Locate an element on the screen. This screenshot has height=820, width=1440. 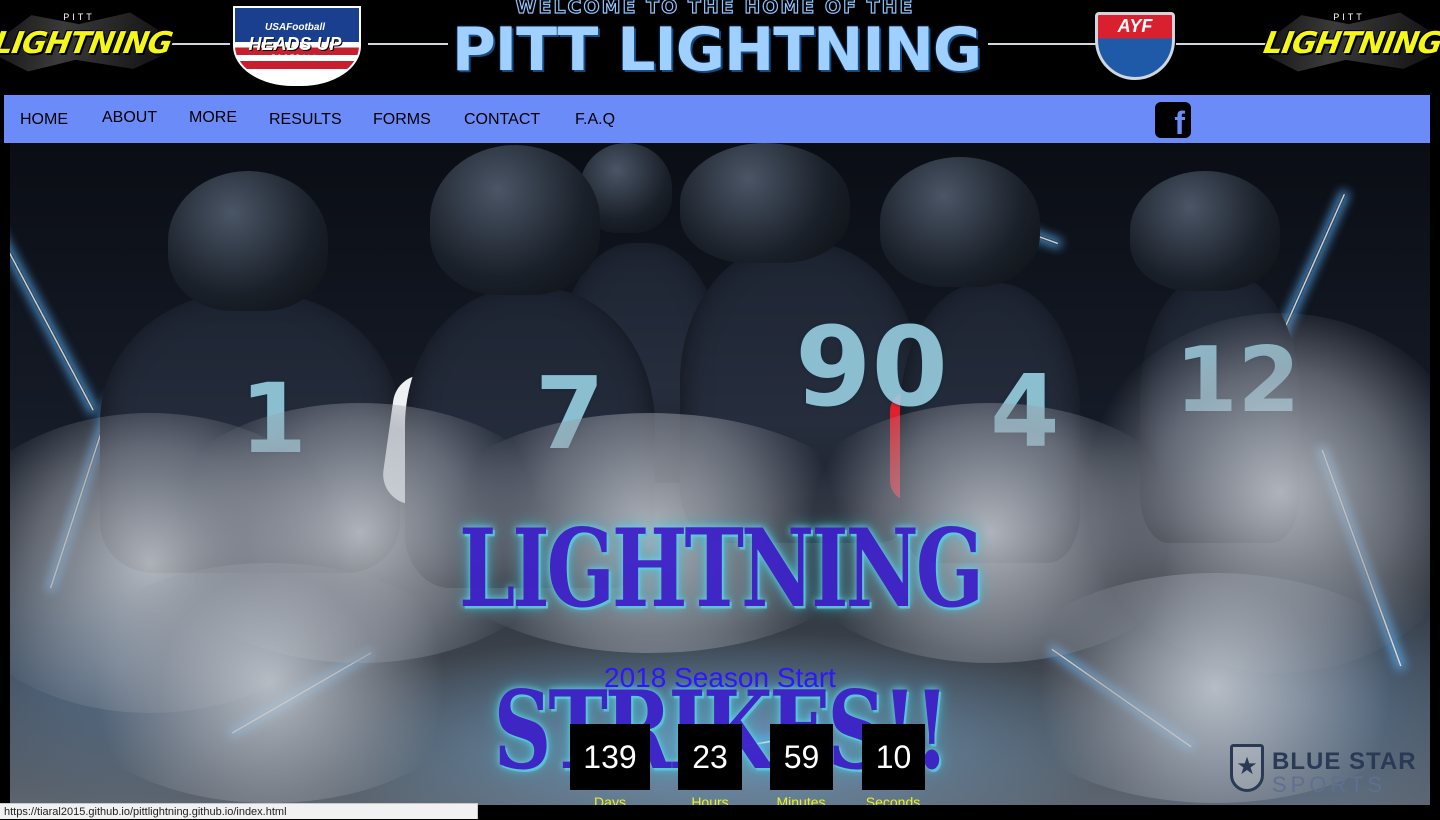
season-start-text: 2018 Season Start is located at coordinates (720, 677).